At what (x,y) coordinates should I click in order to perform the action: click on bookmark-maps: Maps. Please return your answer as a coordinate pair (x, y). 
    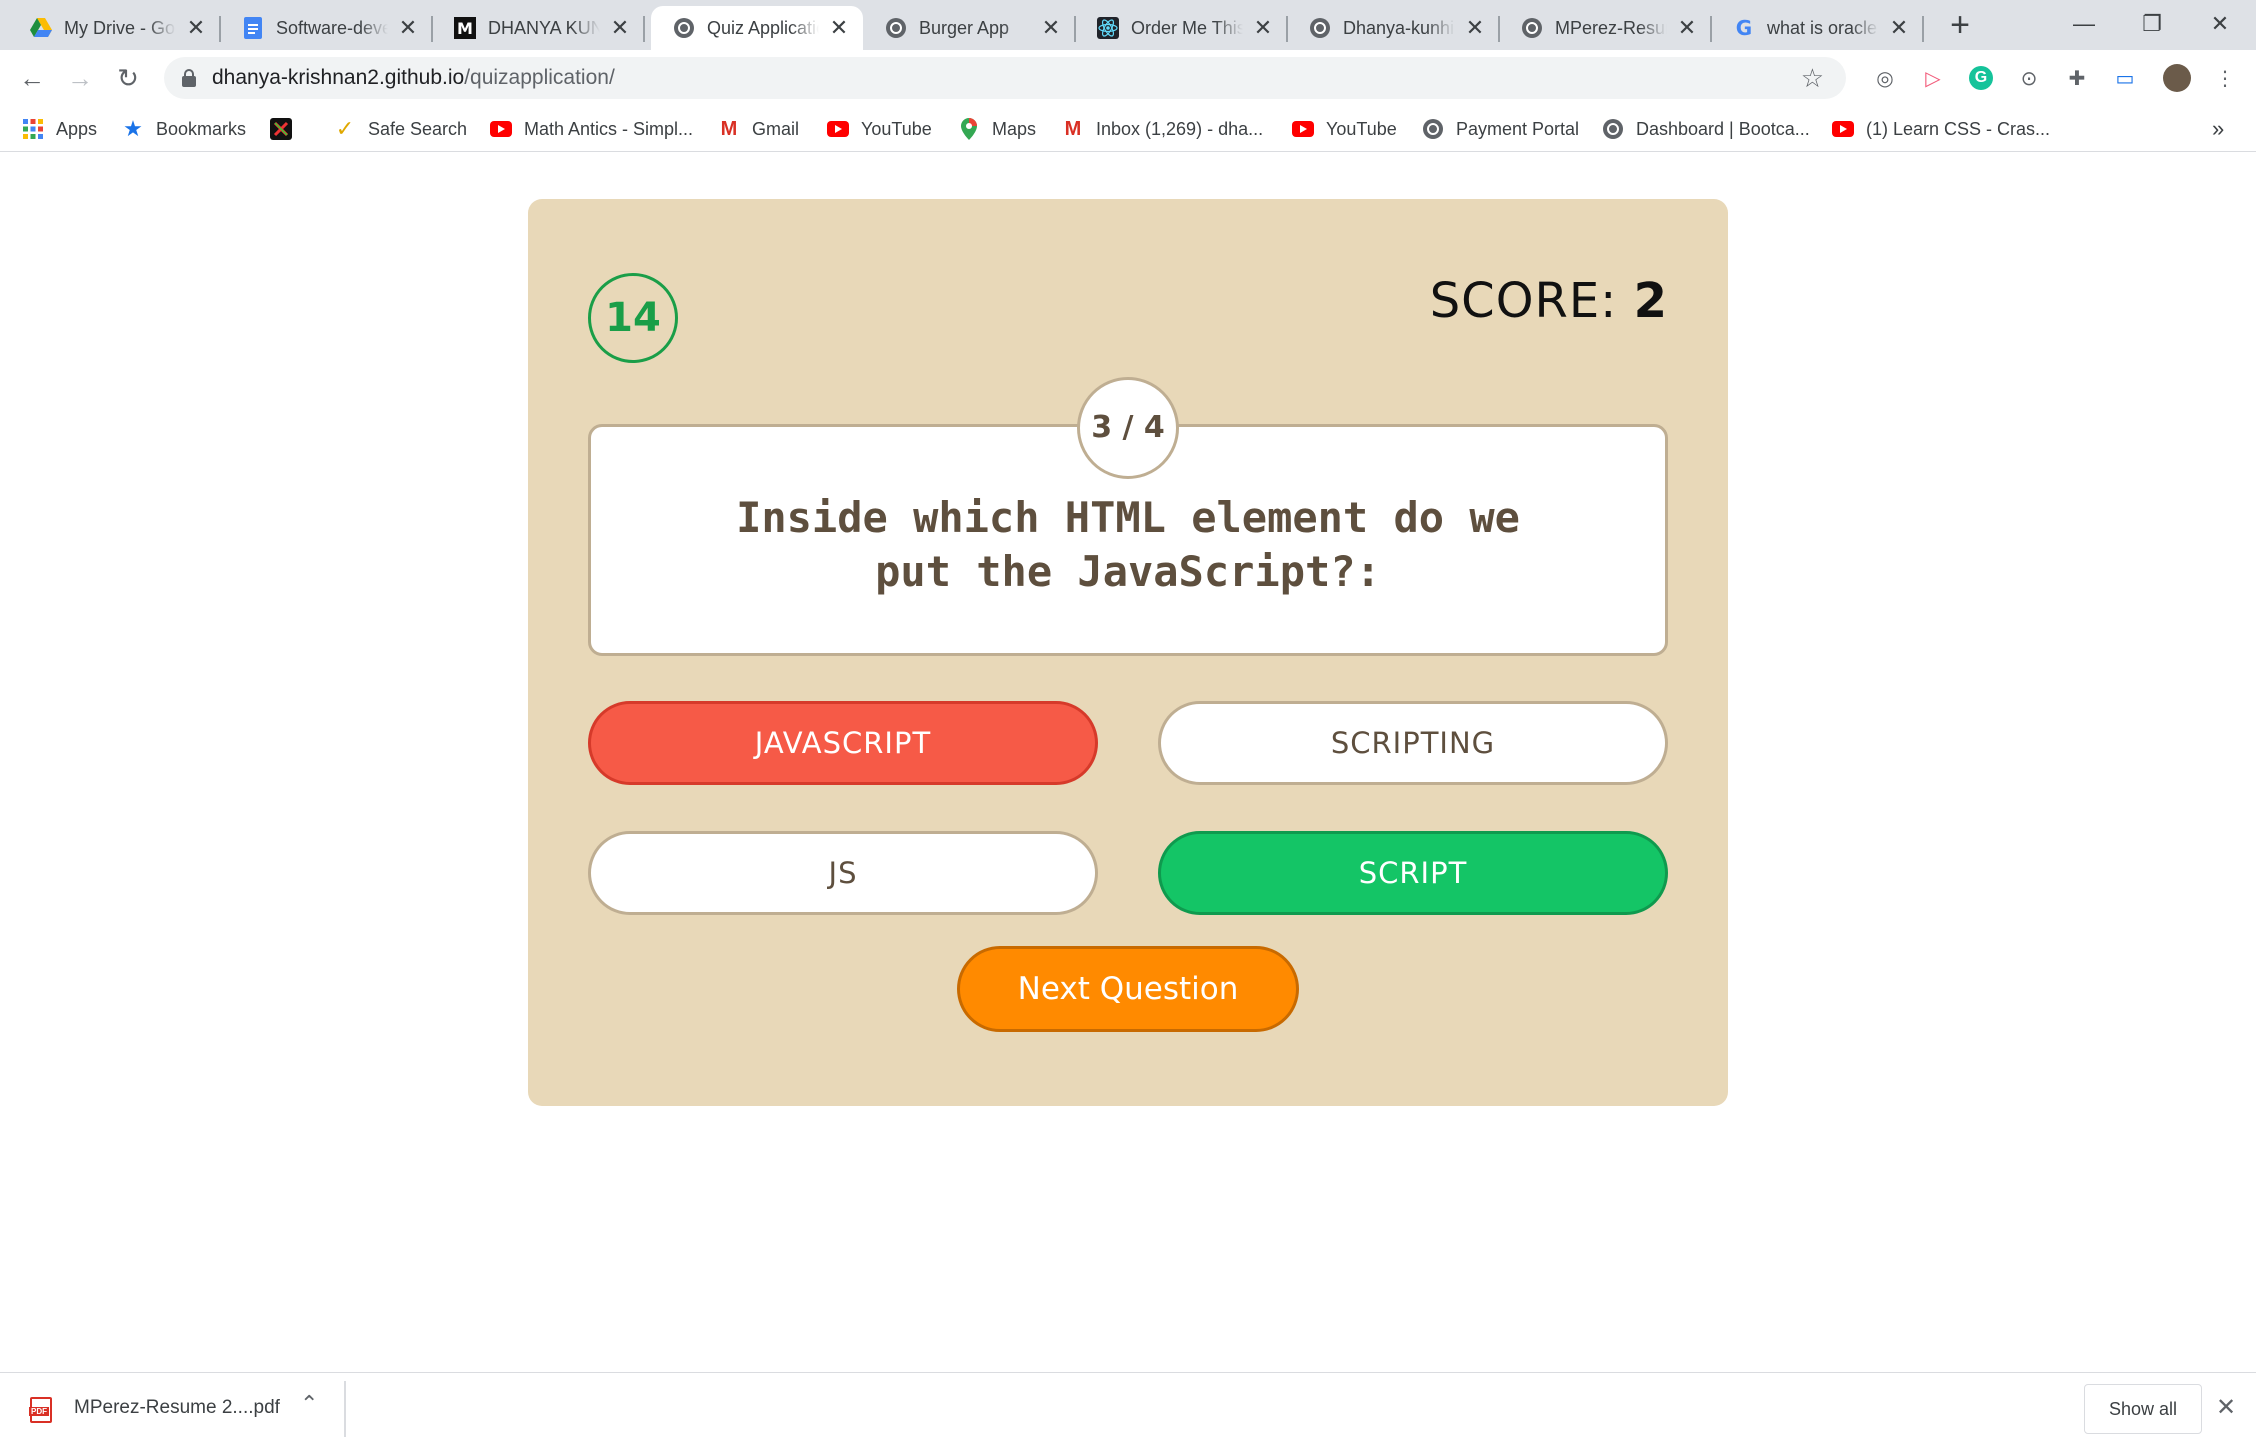
    Looking at the image, I should click on (997, 129).